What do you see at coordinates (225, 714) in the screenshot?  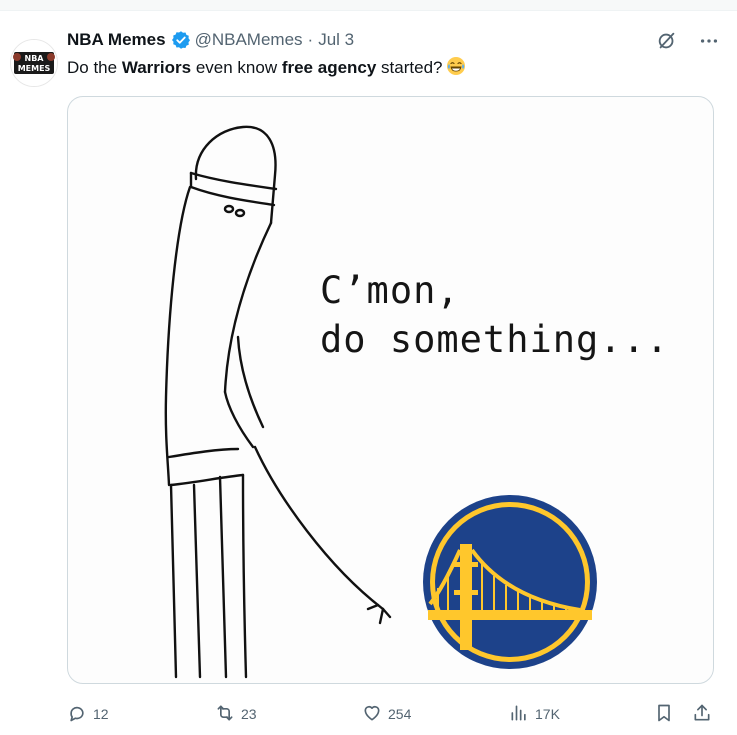 I see `repost-icon` at bounding box center [225, 714].